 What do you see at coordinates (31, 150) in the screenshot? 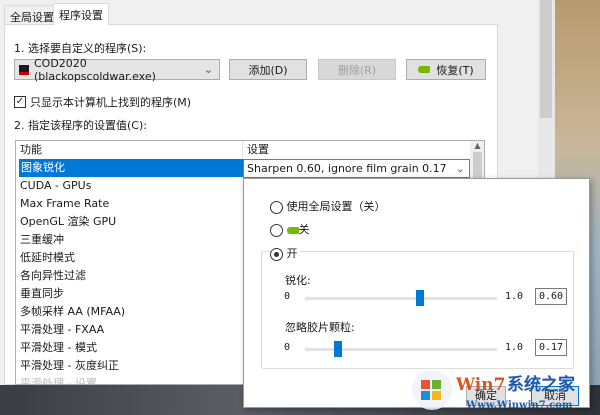
I see `column-header-feature: 功能` at bounding box center [31, 150].